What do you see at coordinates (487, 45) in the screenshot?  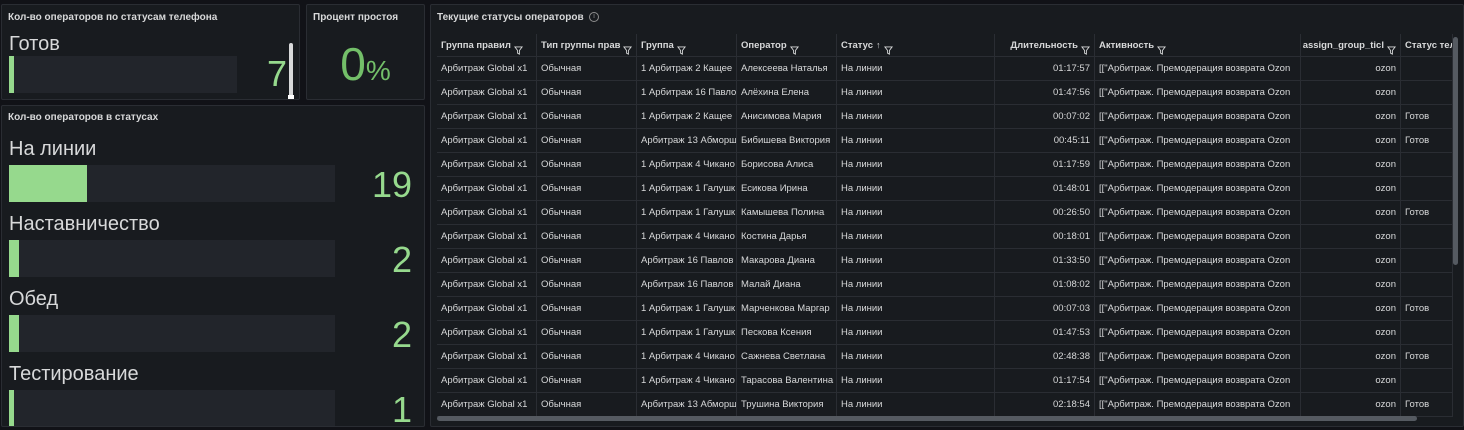 I see `column-header: Группа правил` at bounding box center [487, 45].